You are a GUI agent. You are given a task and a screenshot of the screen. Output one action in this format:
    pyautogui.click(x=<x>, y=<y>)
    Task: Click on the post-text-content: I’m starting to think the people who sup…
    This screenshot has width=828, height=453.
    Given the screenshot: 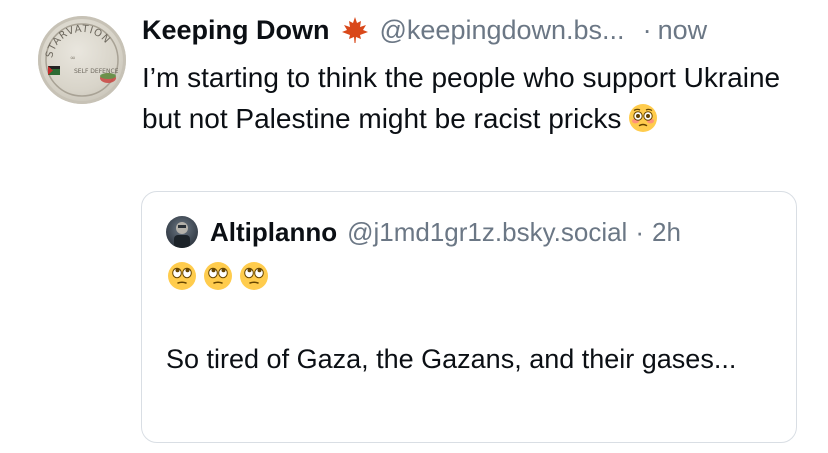 What is the action you would take?
    pyautogui.click(x=461, y=98)
    